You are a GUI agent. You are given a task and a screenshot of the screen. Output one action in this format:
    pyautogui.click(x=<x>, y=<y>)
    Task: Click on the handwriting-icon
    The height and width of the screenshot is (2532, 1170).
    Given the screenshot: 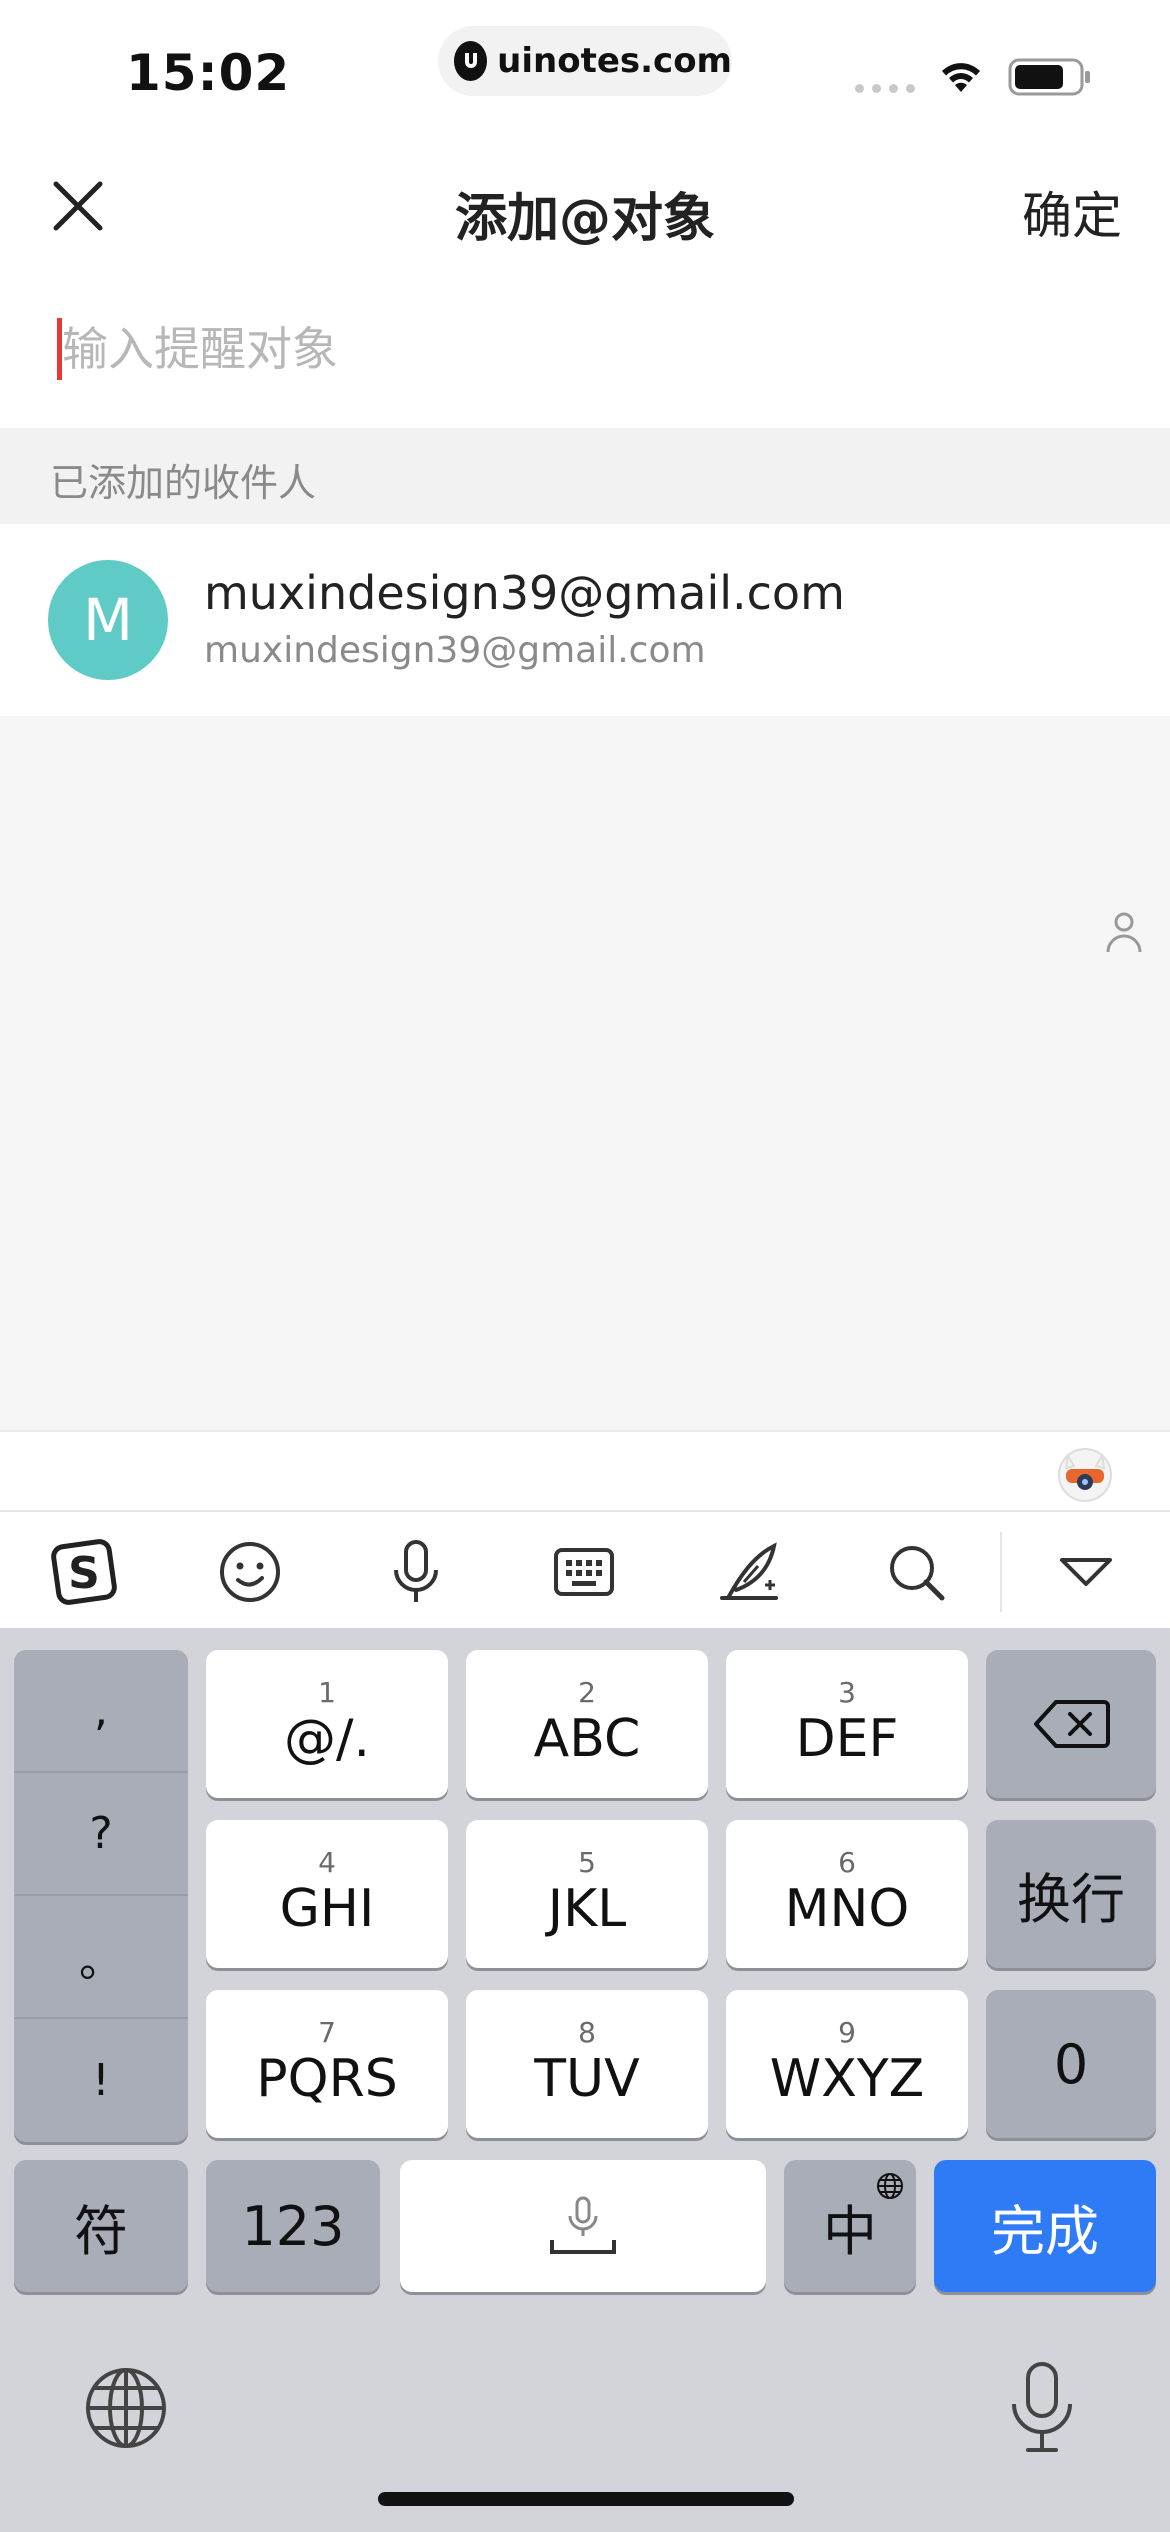 What is the action you would take?
    pyautogui.click(x=750, y=1572)
    